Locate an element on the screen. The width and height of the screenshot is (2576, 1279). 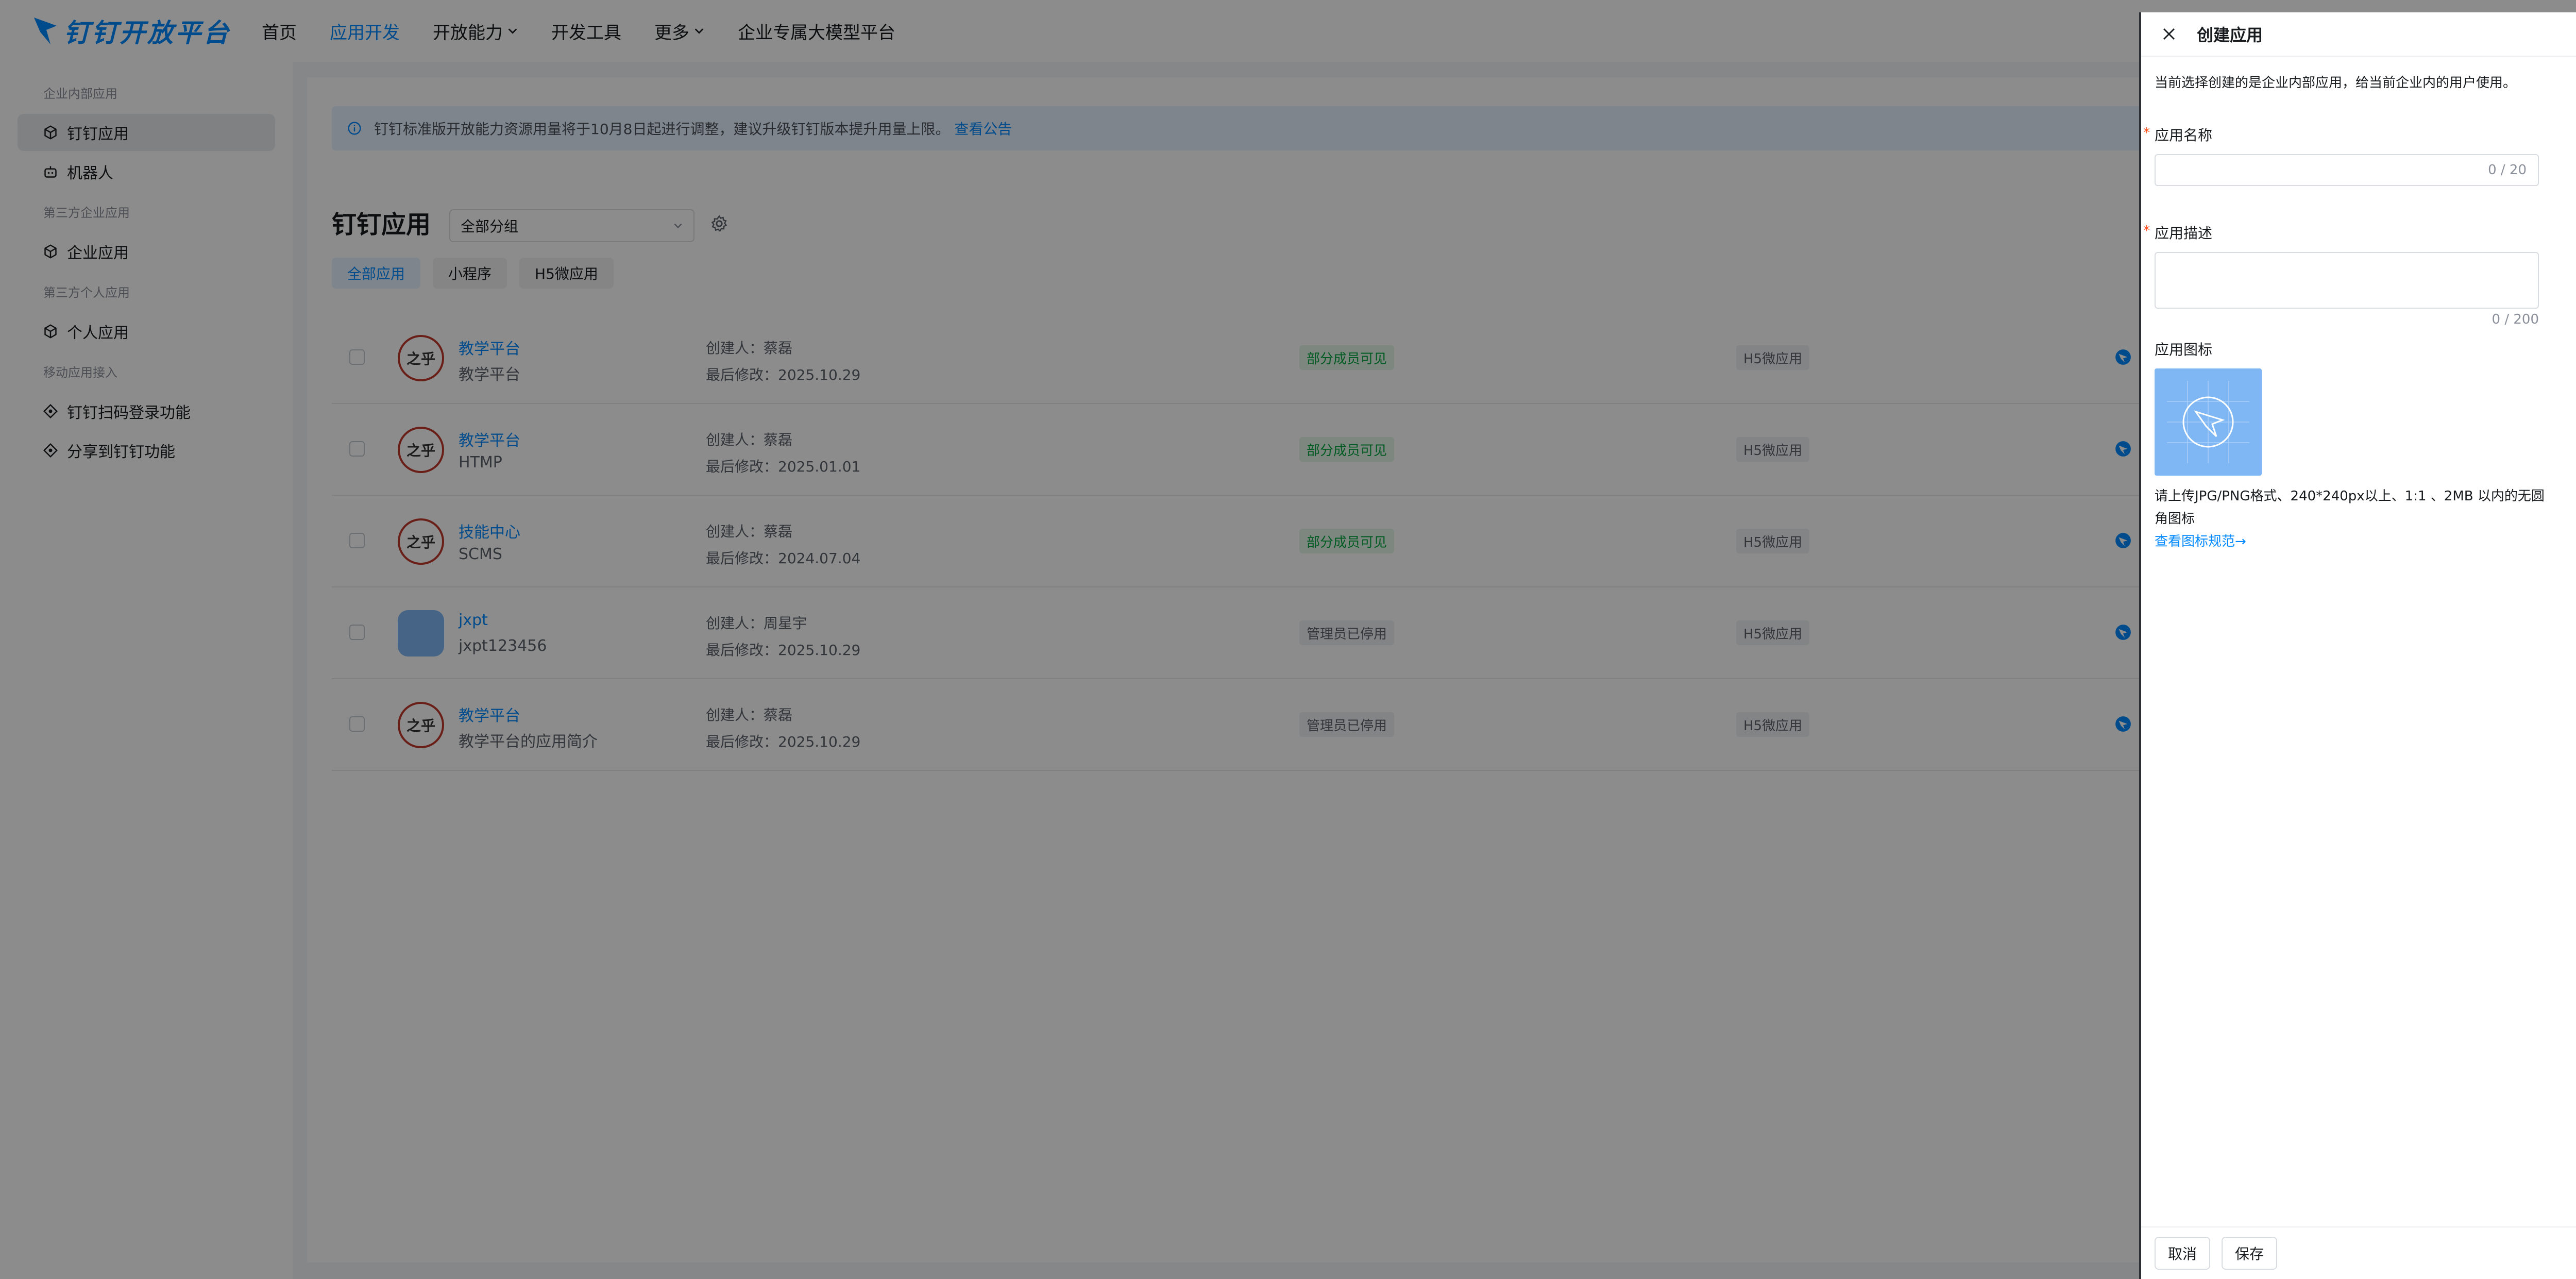
close-icon is located at coordinates (2169, 34).